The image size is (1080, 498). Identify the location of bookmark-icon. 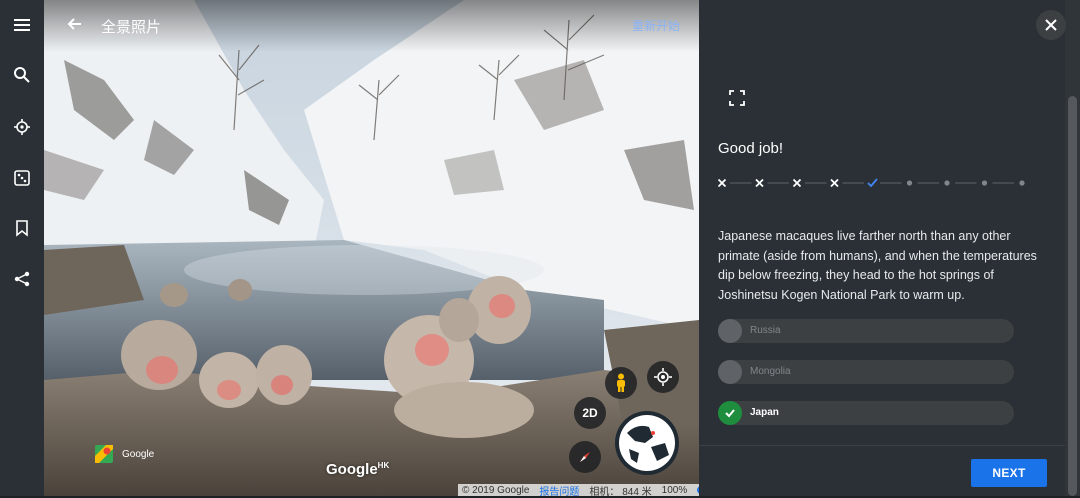
(22, 228).